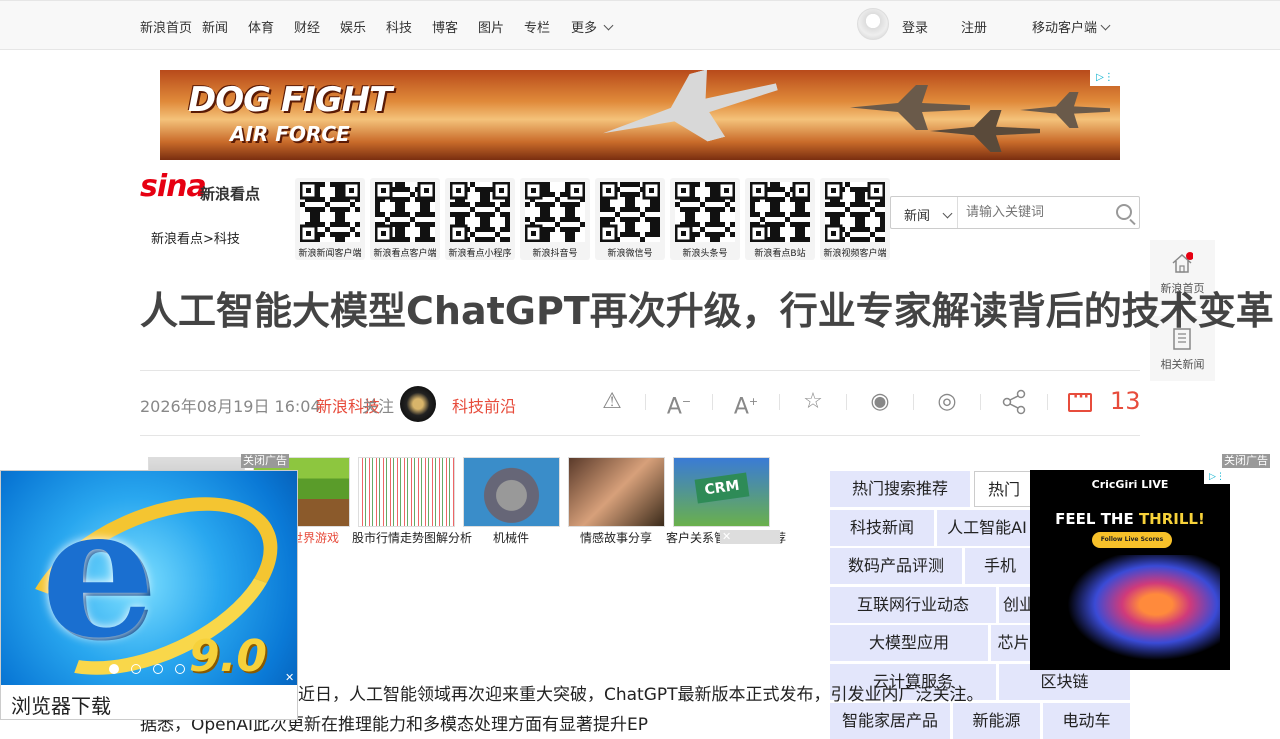 The width and height of the screenshot is (1280, 739). I want to click on register-link: 注册, so click(974, 26).